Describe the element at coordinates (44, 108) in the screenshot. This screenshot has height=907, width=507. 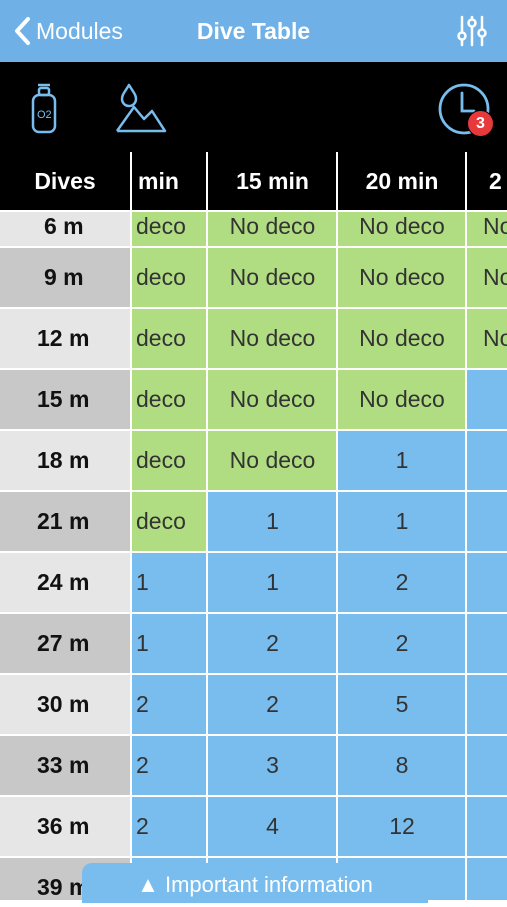
I see `oxygen-tank-icon: O2` at that location.